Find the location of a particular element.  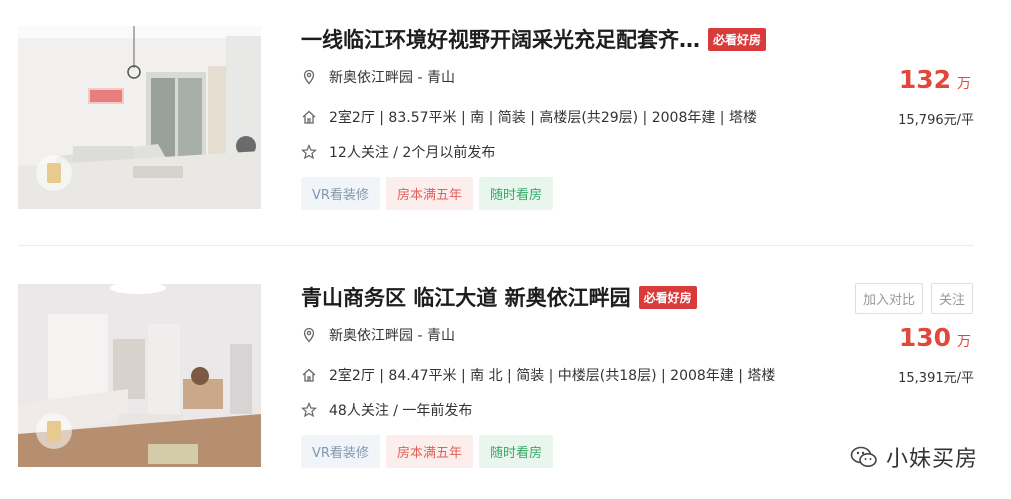

follow-row: 48人关注 / 一年前发布 is located at coordinates (386, 410).